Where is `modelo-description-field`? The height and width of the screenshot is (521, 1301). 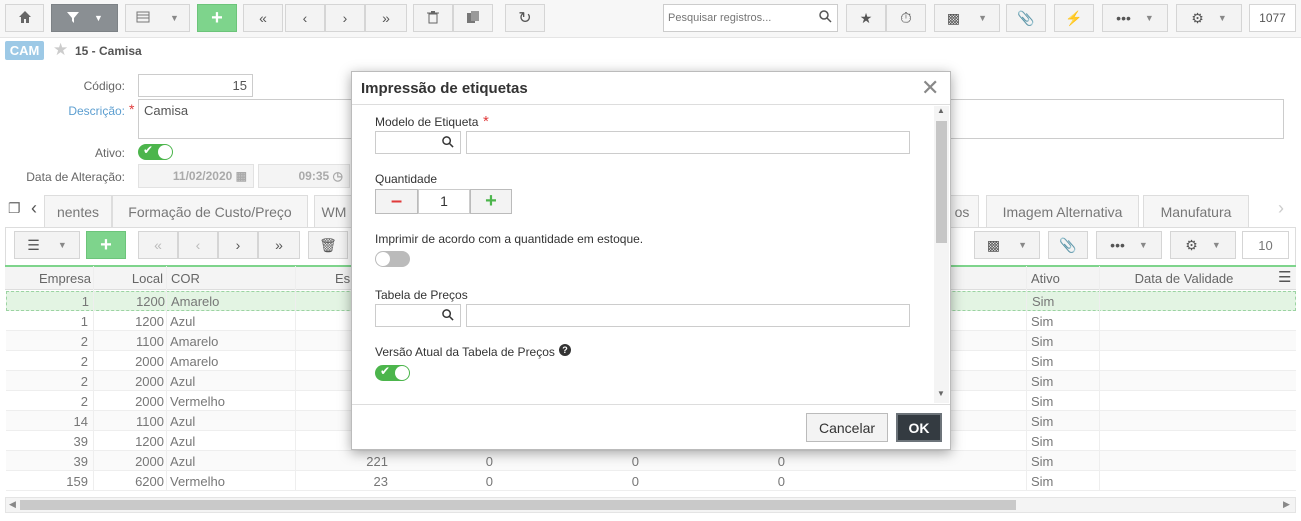 modelo-description-field is located at coordinates (688, 142).